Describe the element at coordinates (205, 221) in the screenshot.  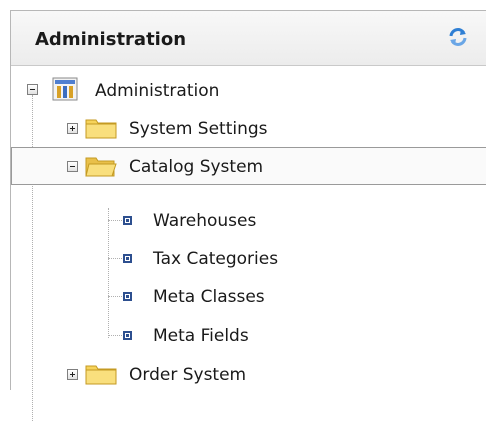
I see `tree-node-label: Warehouses` at that location.